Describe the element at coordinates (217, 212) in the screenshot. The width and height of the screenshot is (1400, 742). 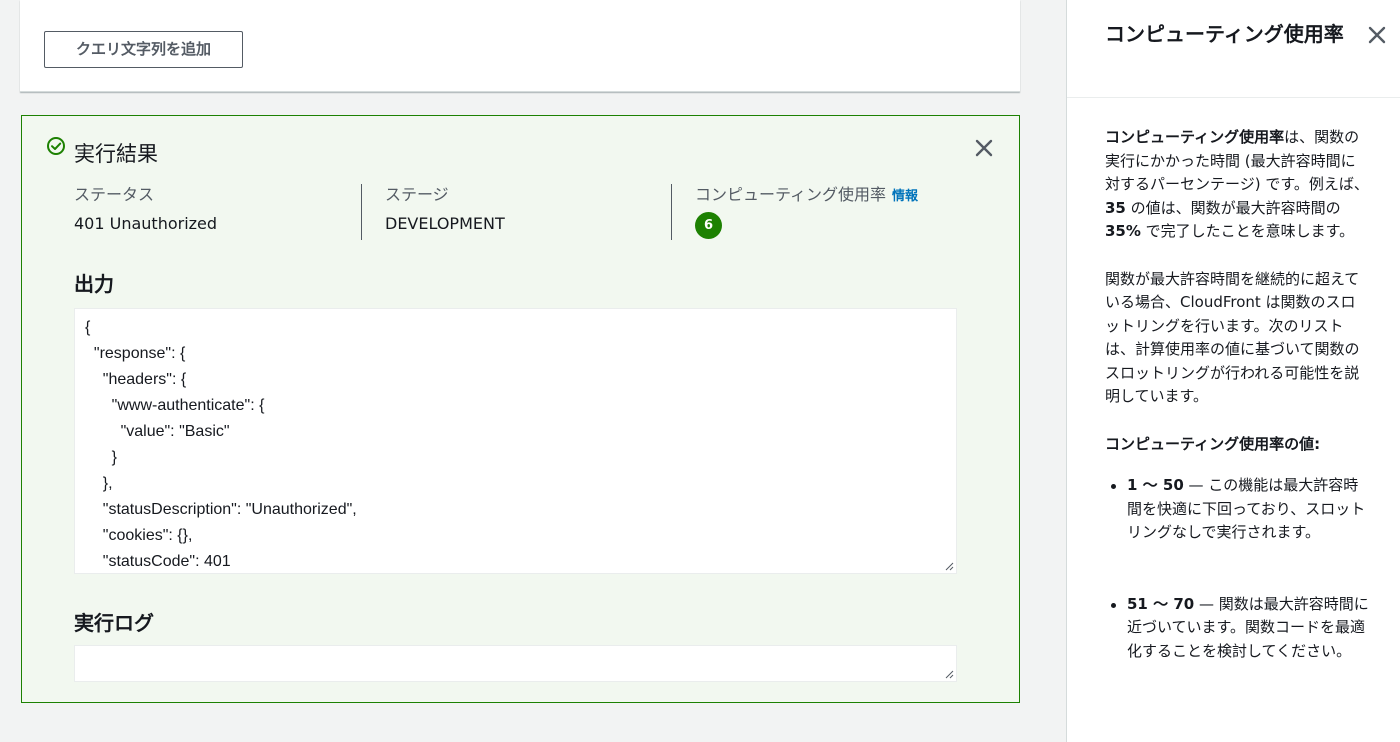
I see `status-stat: ステータス 401 Unauthorized` at that location.